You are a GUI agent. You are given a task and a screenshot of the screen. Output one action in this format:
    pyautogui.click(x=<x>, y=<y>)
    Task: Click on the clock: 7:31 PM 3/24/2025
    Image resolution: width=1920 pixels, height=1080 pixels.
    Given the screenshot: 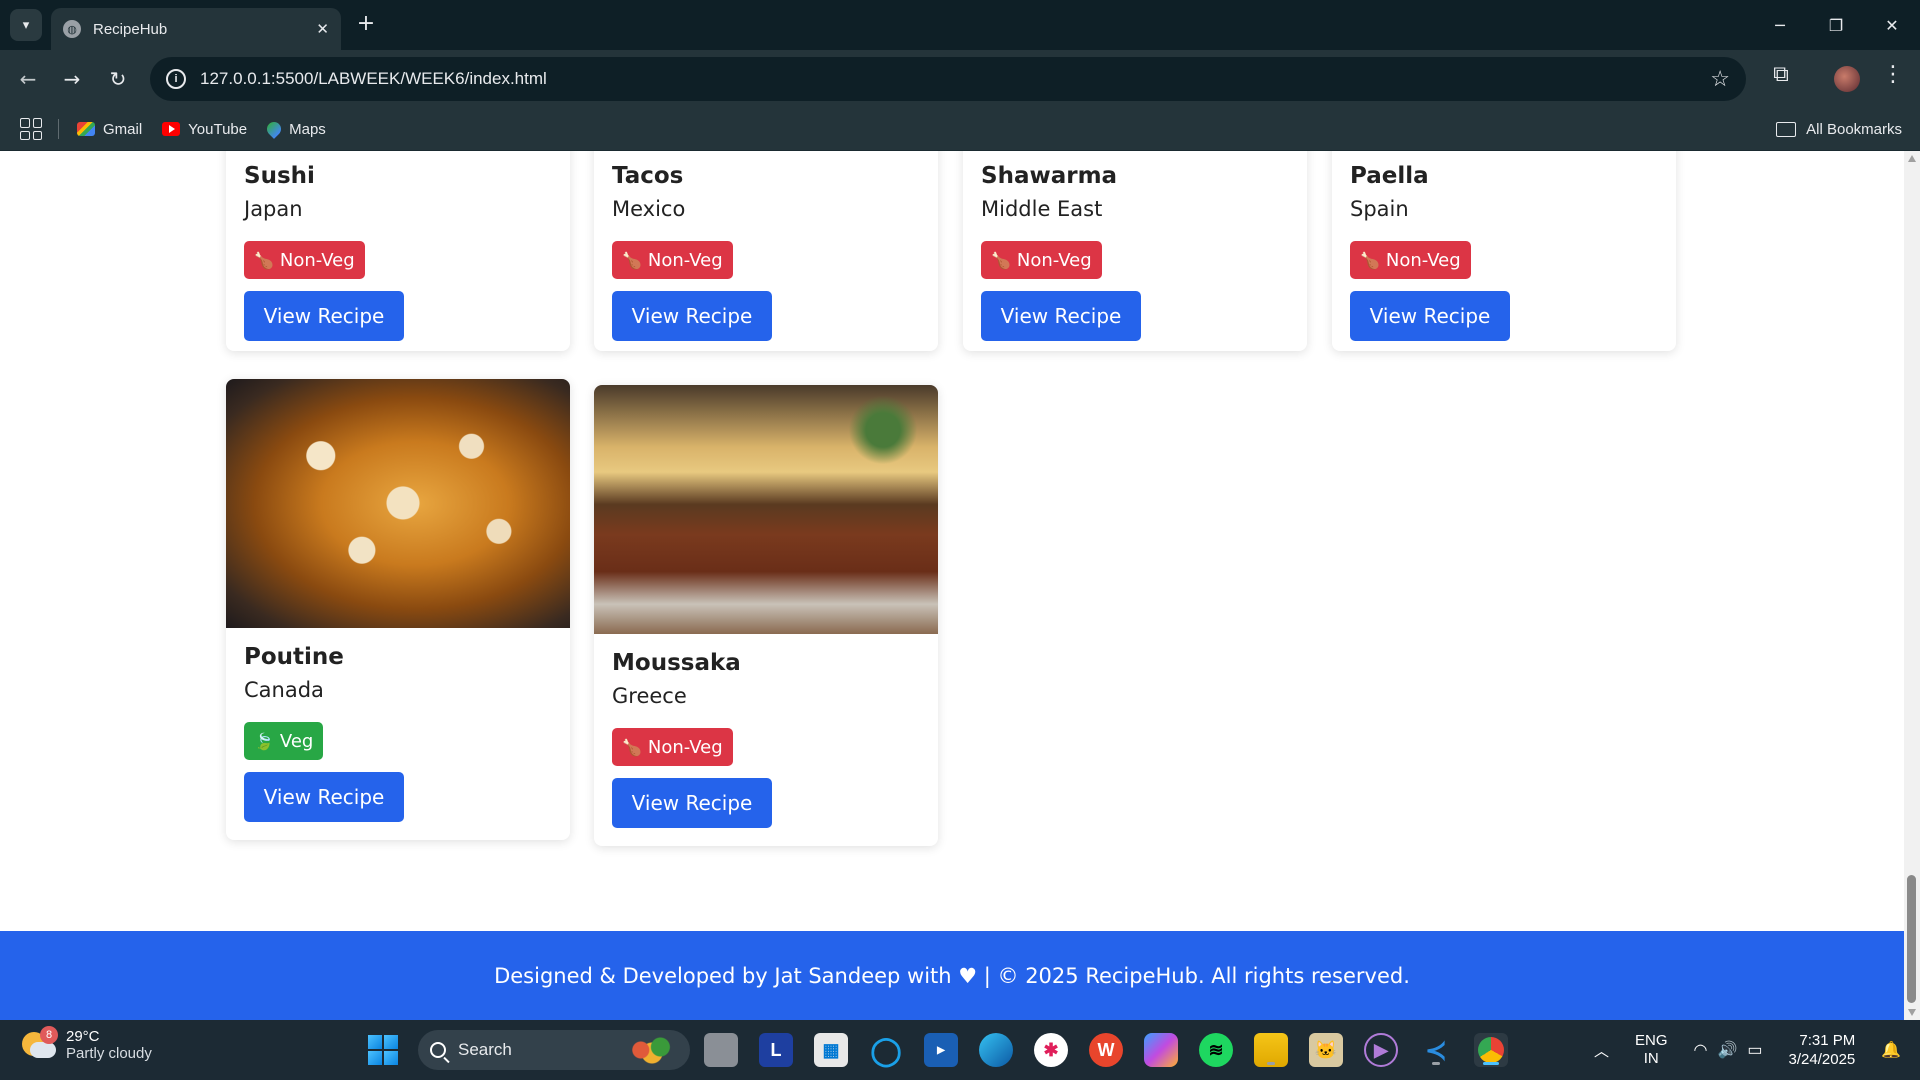 What is the action you would take?
    pyautogui.click(x=1822, y=1050)
    